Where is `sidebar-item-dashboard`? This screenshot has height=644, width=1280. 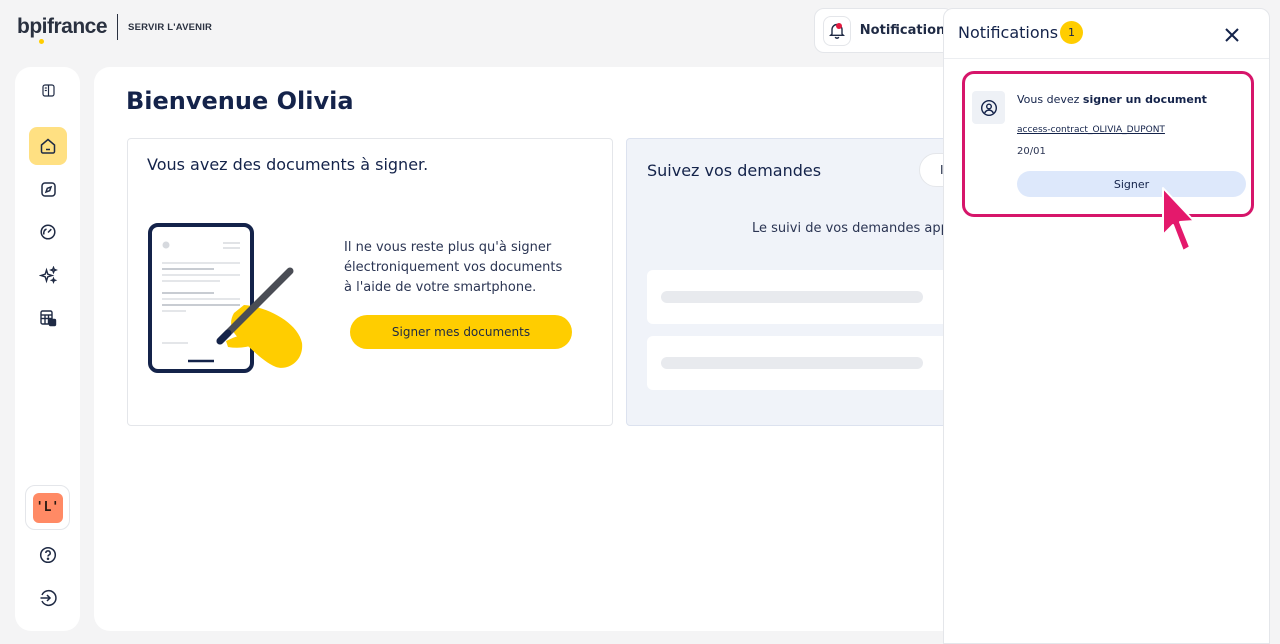 sidebar-item-dashboard is located at coordinates (48, 232).